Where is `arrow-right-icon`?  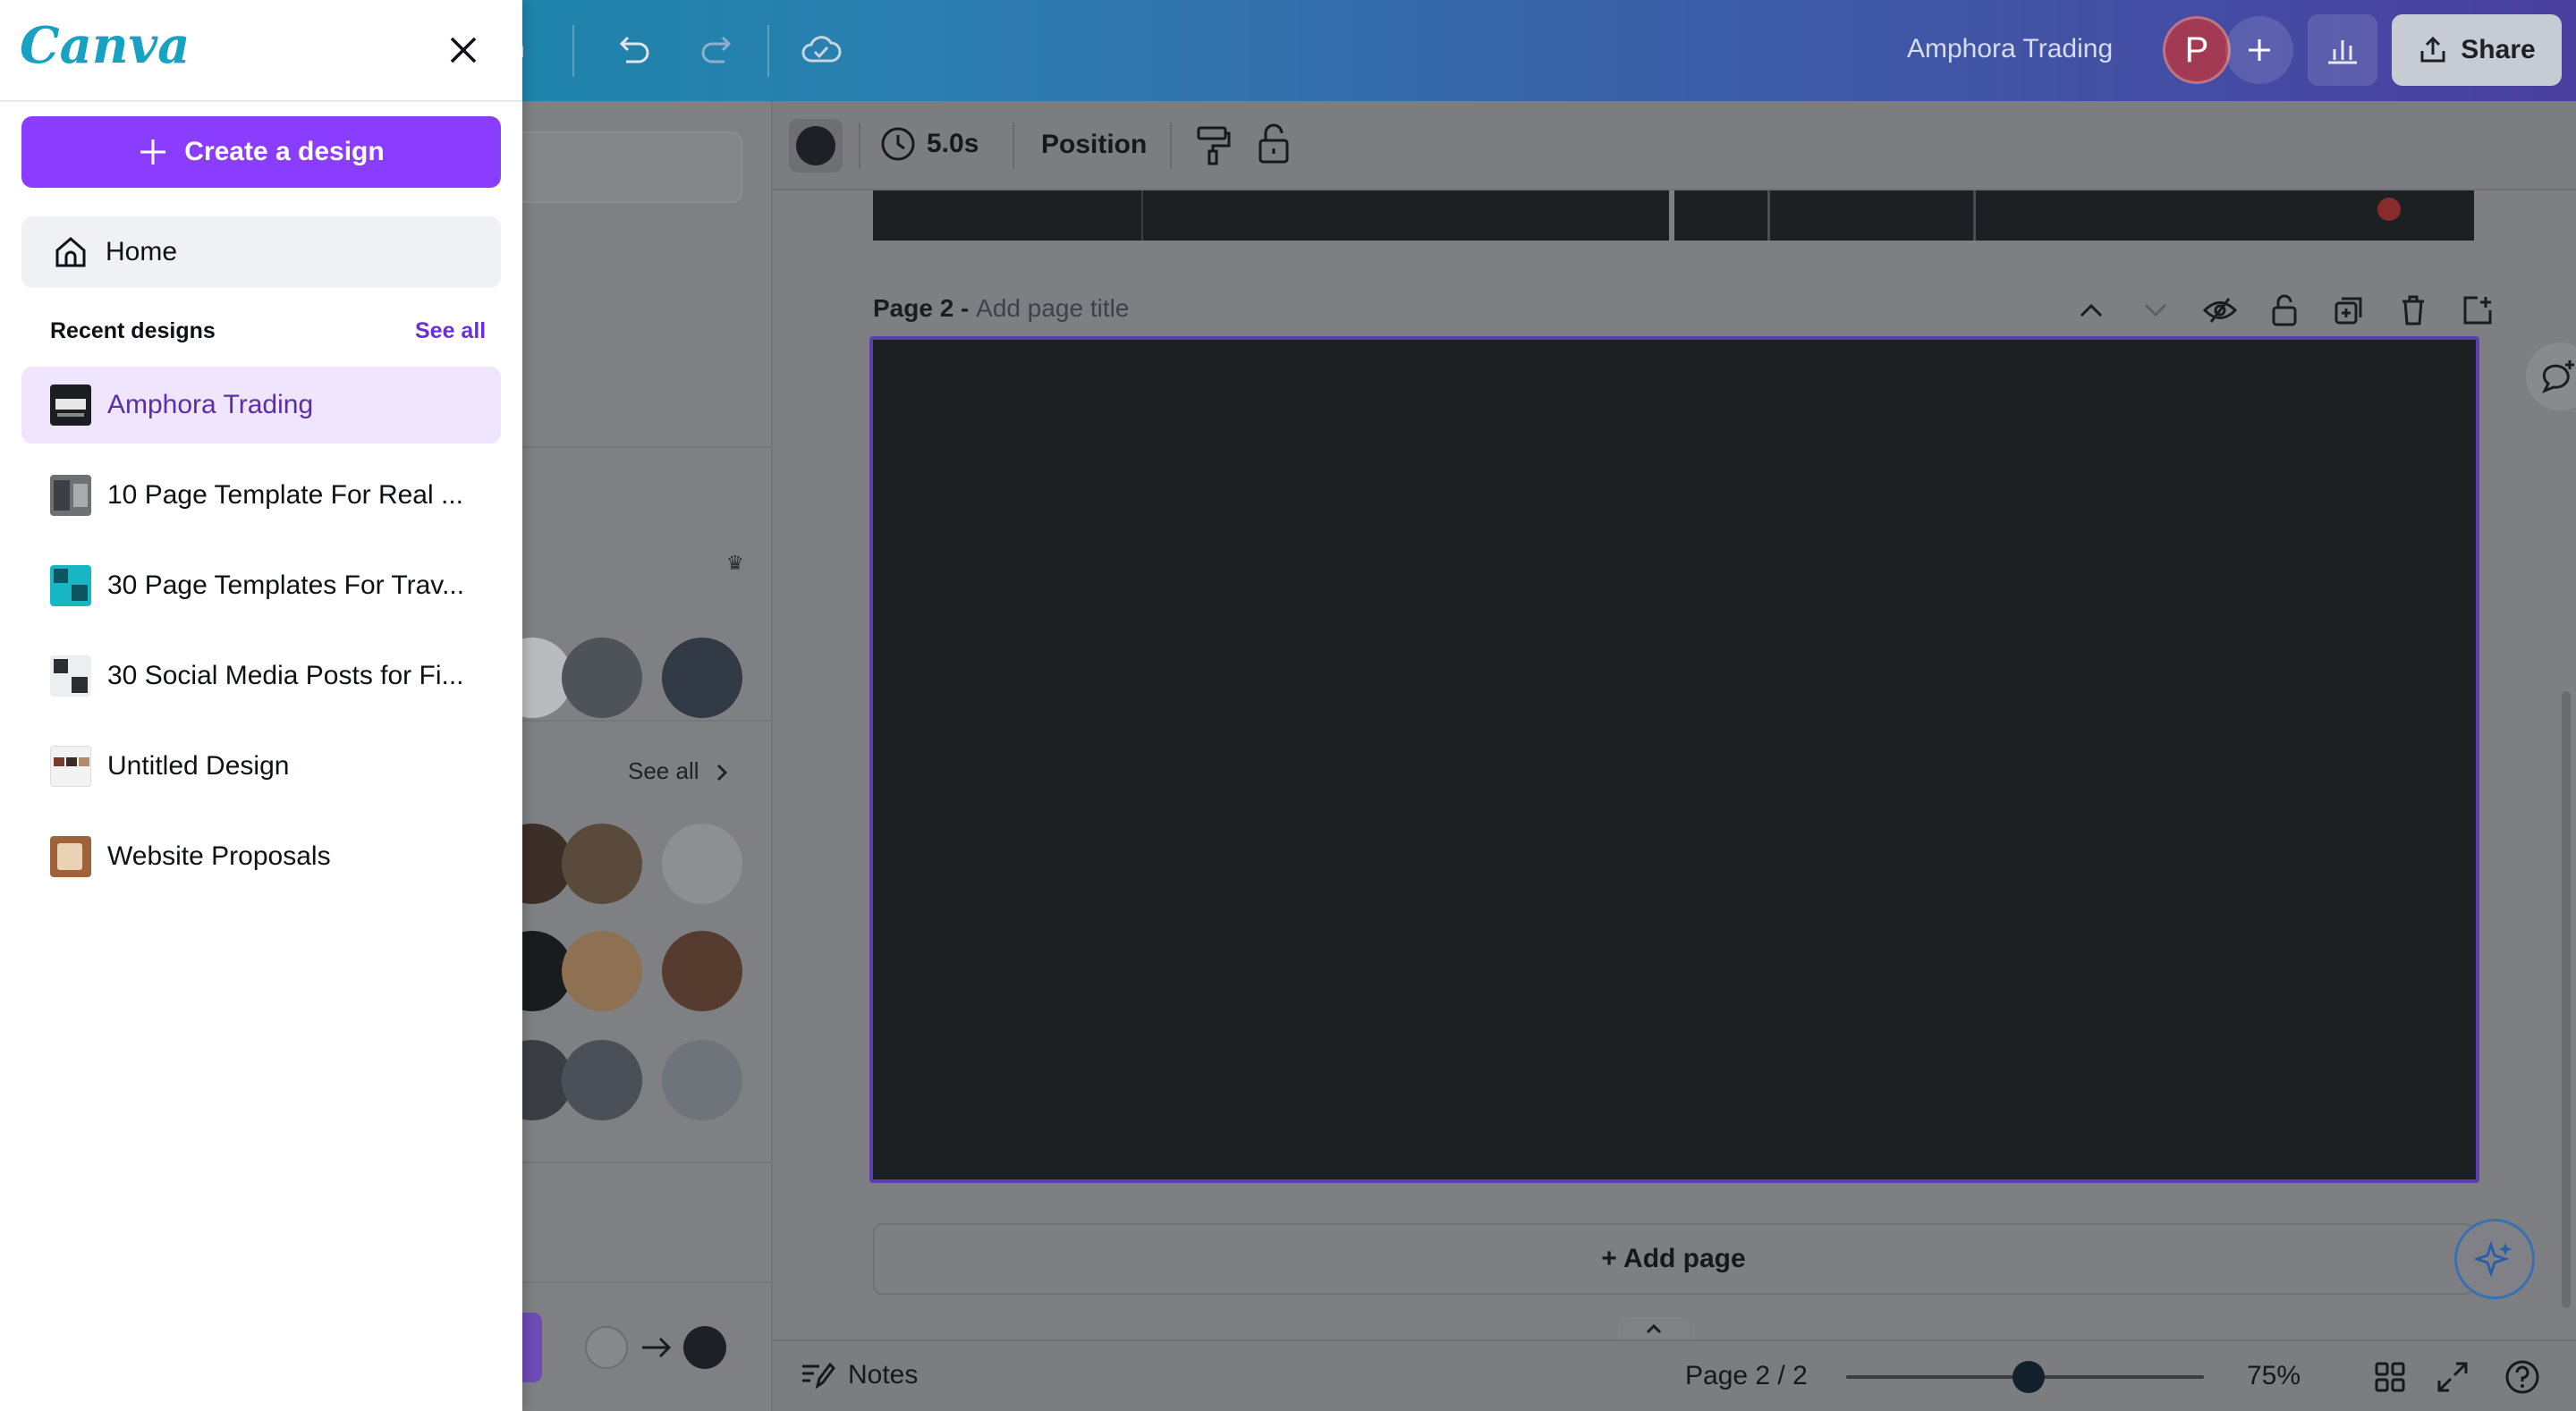
arrow-right-icon is located at coordinates (657, 1347).